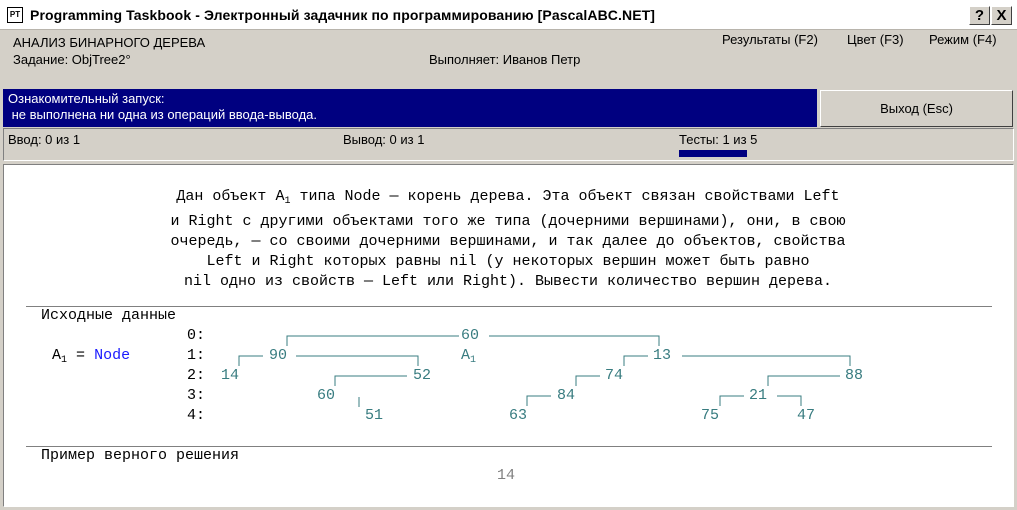  Describe the element at coordinates (1001, 15) in the screenshot. I see `close-button: X` at that location.